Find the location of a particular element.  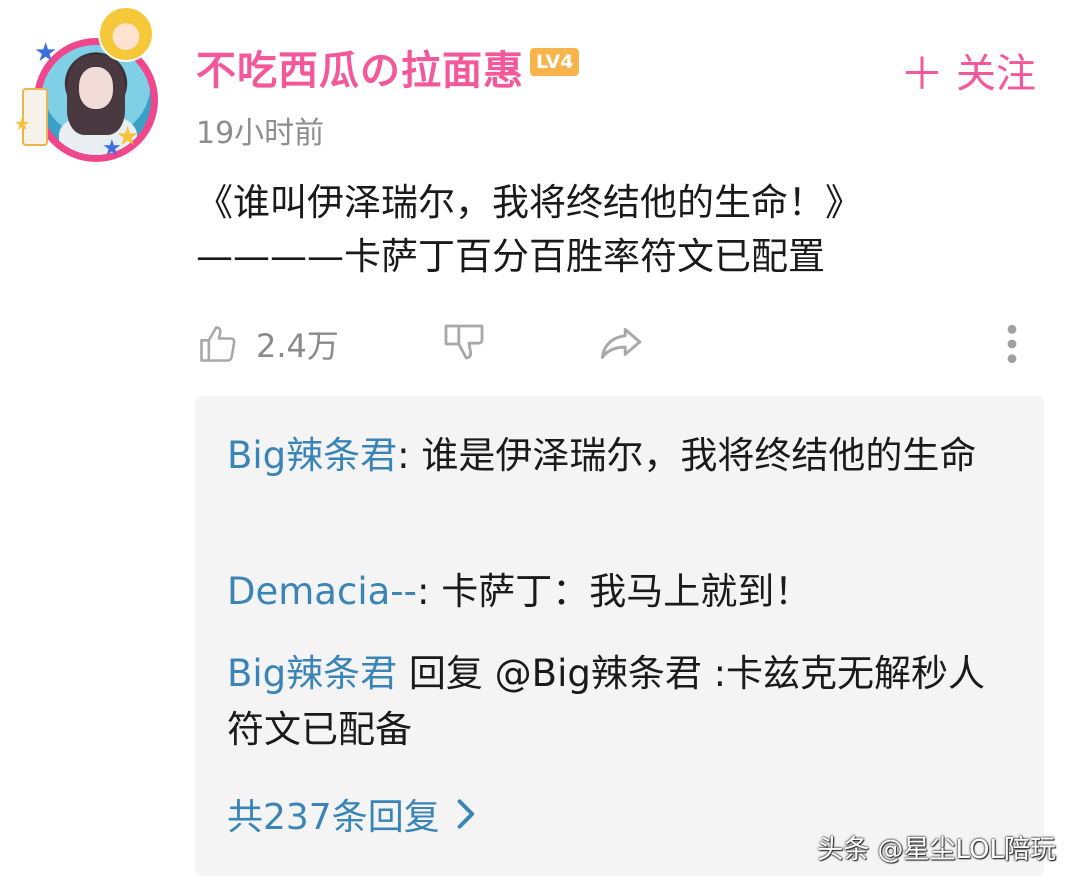

reply-text: 卡萨丁：我马上就到！ is located at coordinates (626, 591).